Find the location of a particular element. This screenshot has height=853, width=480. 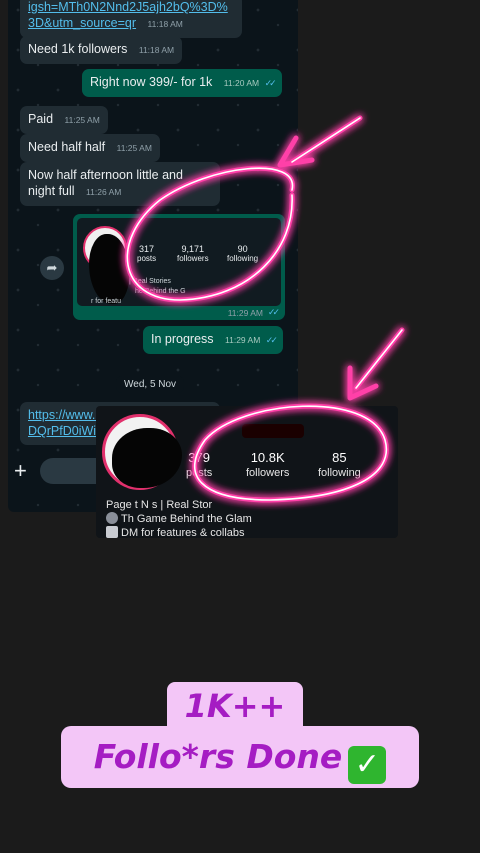

message-bubble: In progress 11:29 AM ✓✓ is located at coordinates (213, 340).